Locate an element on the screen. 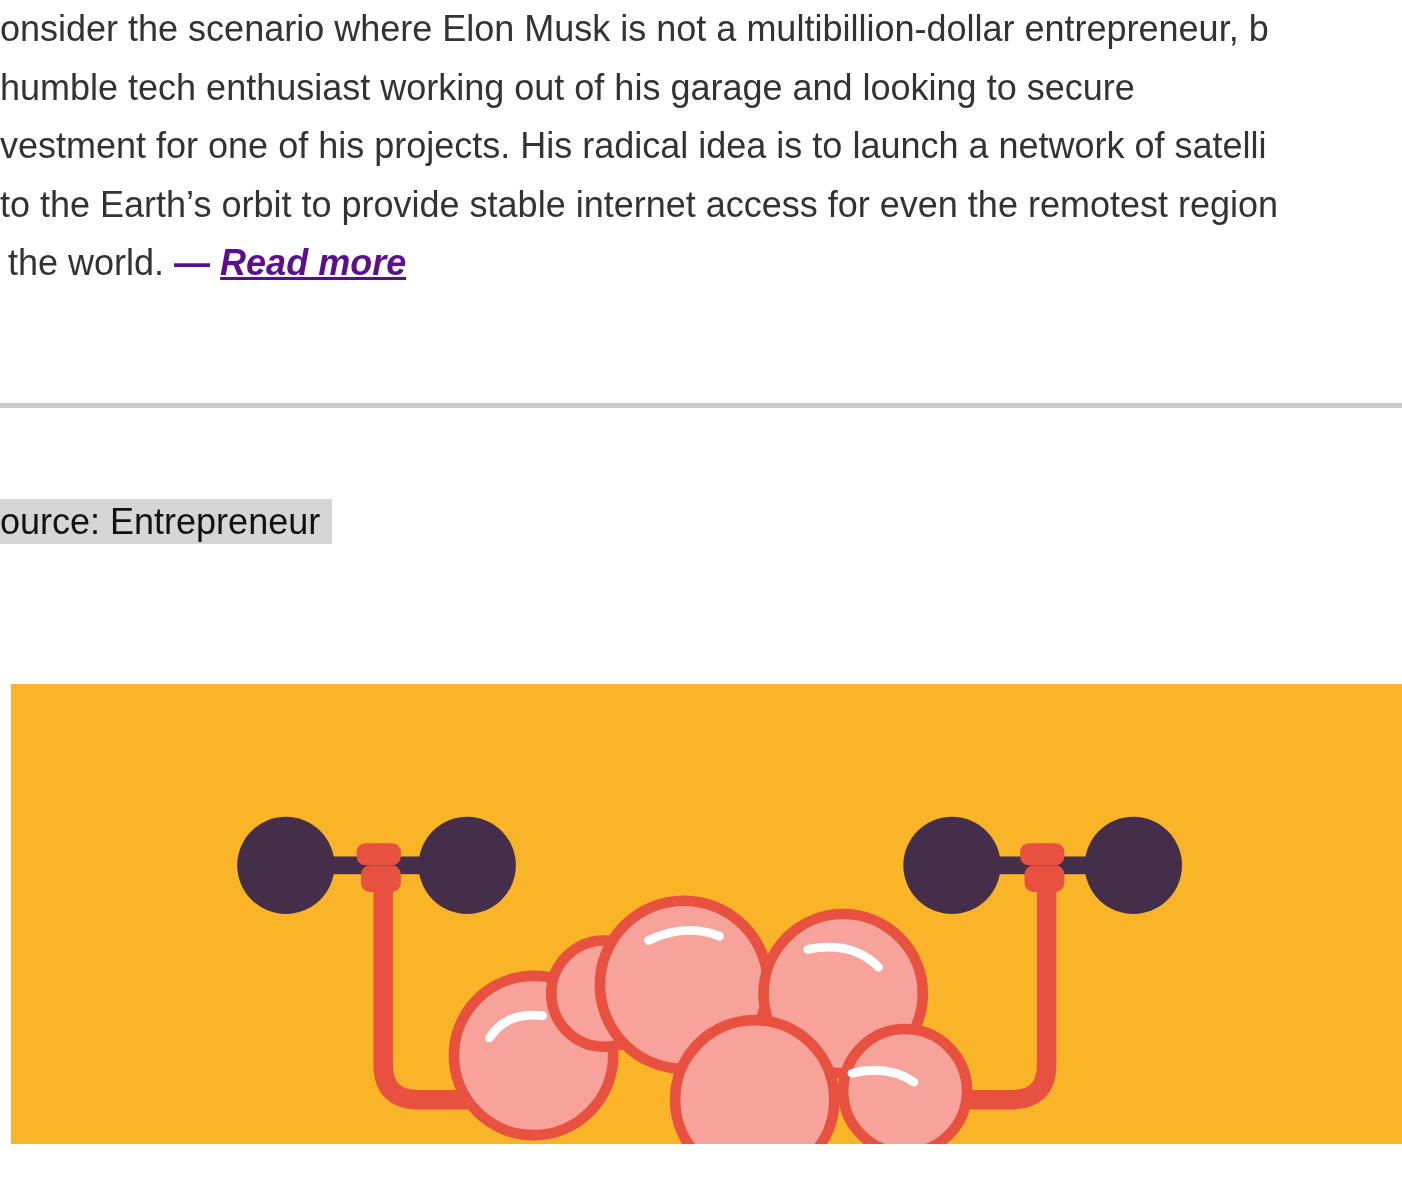  article-text: to the Earth’s orbit to provide stable internet access for even the remotest region is located at coordinates (639, 204).